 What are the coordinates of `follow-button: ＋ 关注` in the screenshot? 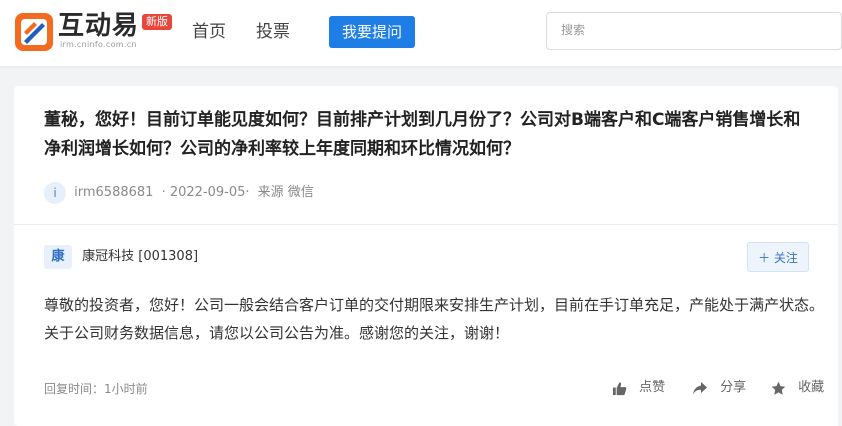 It's located at (778, 257).